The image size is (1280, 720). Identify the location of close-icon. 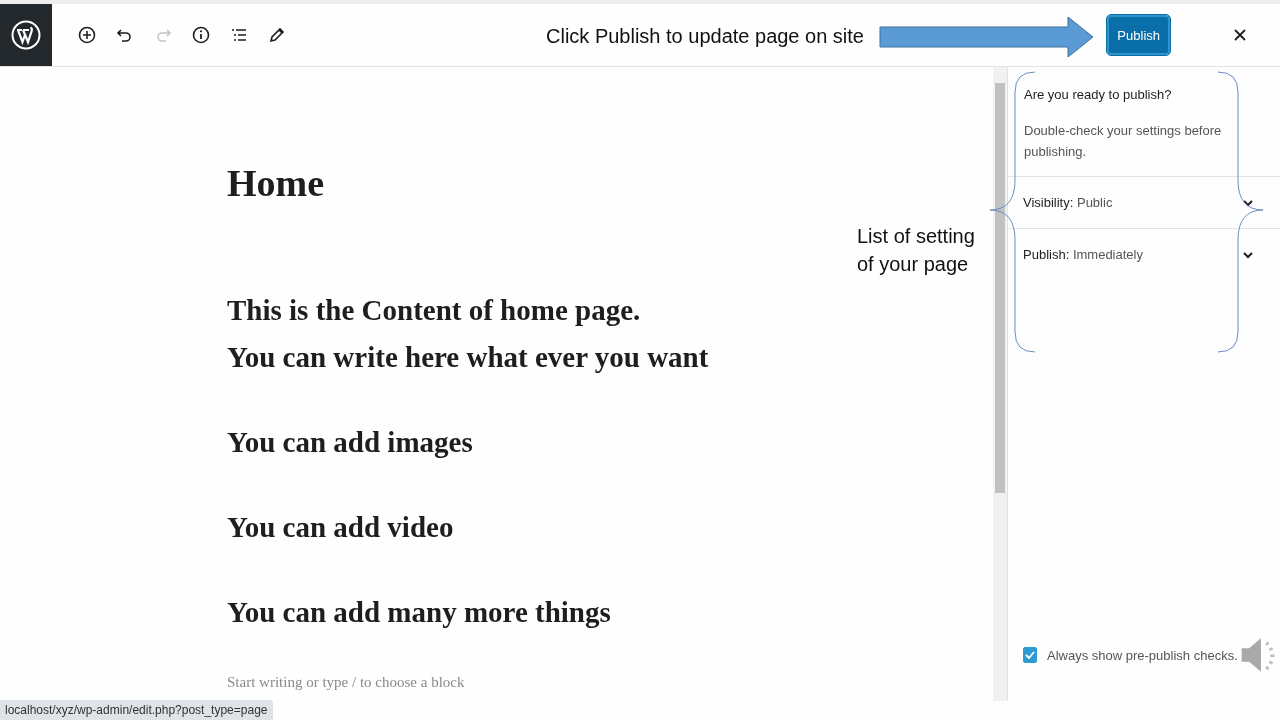
(1240, 35).